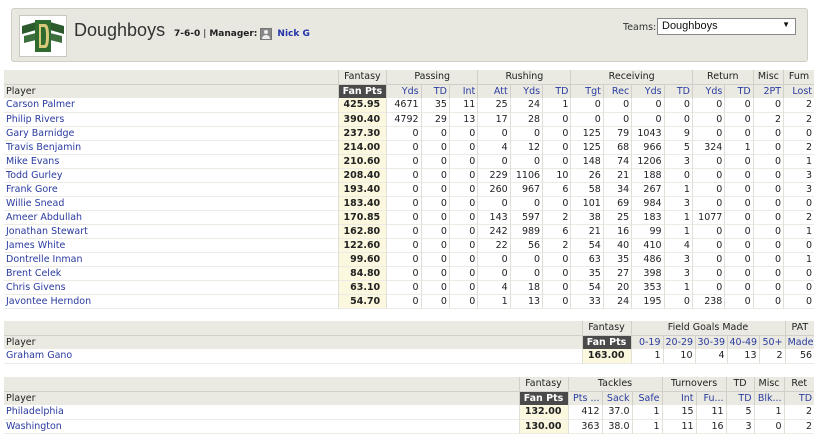 This screenshot has width=819, height=442. I want to click on table-row: James White 122.60 0 0 0 22 56 2 54 40 410 4 0 0 0 0, so click(409, 245).